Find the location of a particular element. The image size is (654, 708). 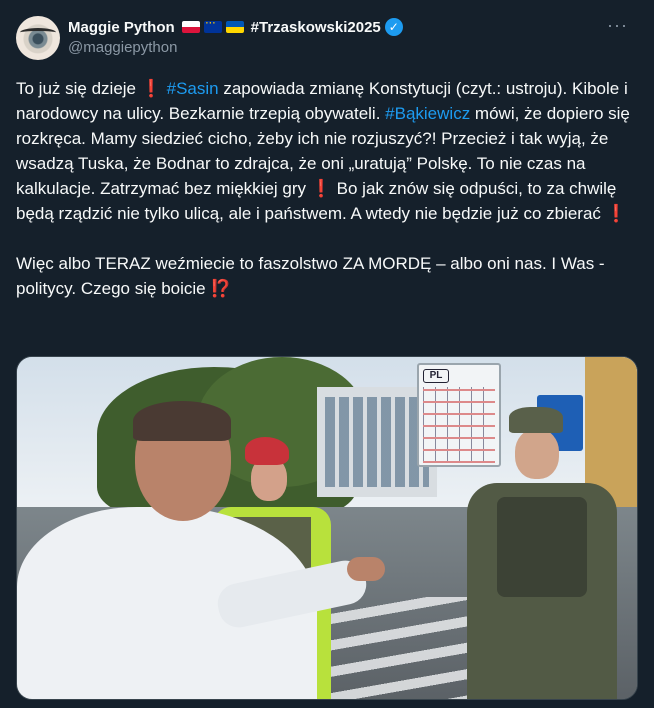

author-name-row: Maggie Python #Trzaskowski2025 ✓ is located at coordinates (348, 27).